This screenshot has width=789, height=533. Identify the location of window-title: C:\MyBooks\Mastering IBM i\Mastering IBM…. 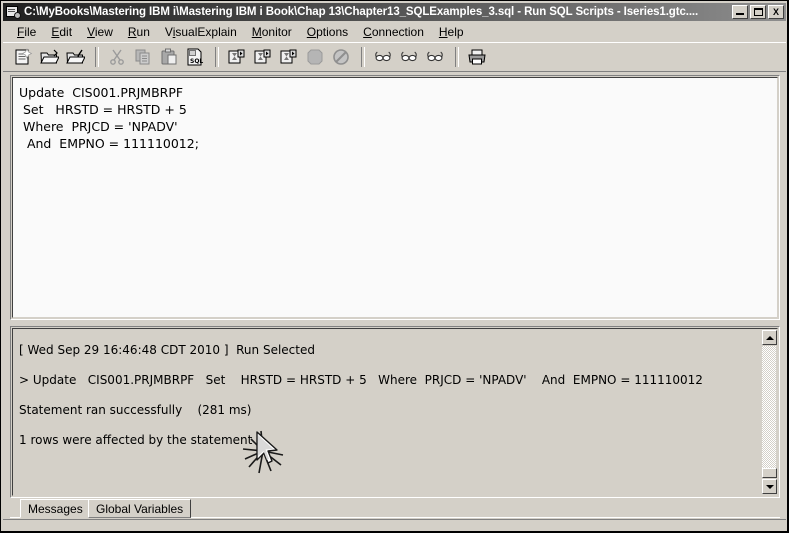
(361, 12).